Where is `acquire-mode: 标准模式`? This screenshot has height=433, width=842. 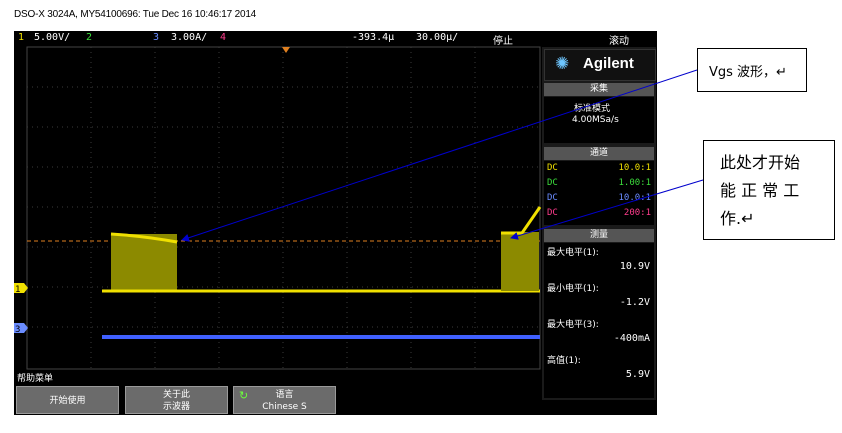
acquire-mode: 标准模式 is located at coordinates (592, 109).